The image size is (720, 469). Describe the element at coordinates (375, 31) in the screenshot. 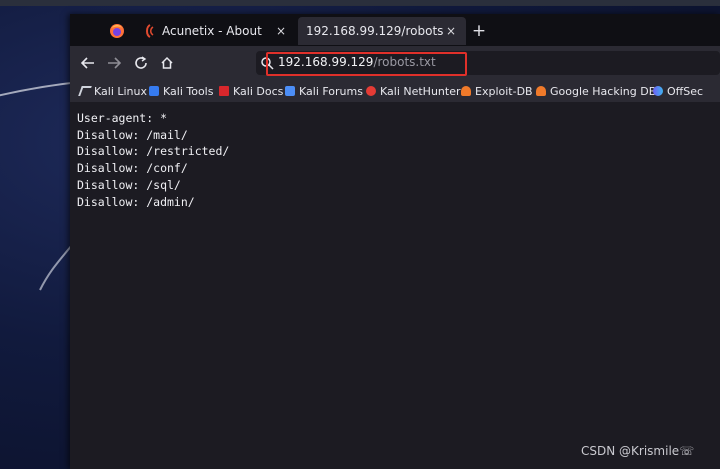

I see `tab-title: 192.168.99.129/robots.txt` at that location.